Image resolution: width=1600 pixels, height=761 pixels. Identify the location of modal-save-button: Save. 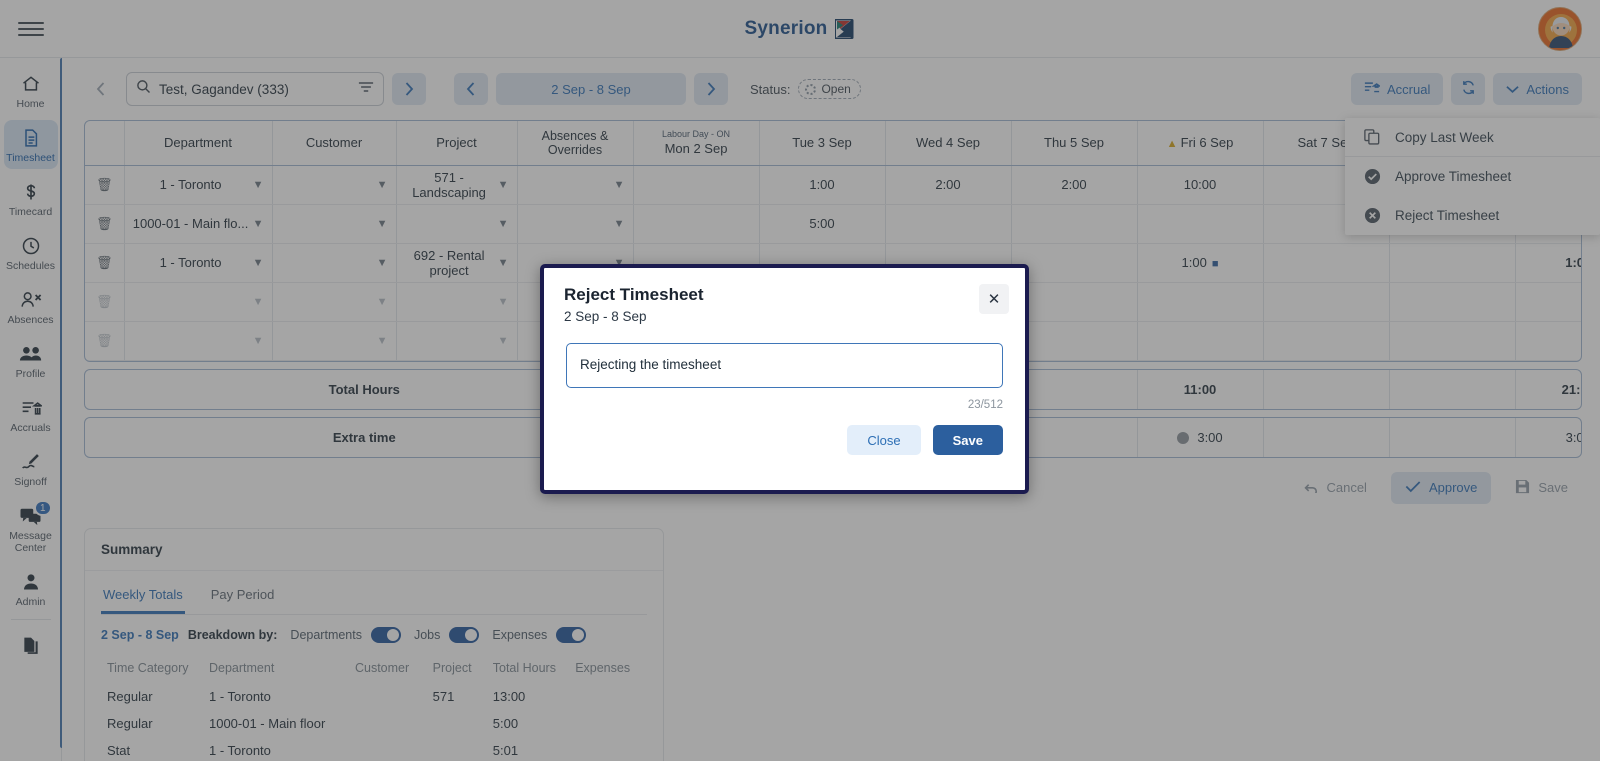
(967, 440).